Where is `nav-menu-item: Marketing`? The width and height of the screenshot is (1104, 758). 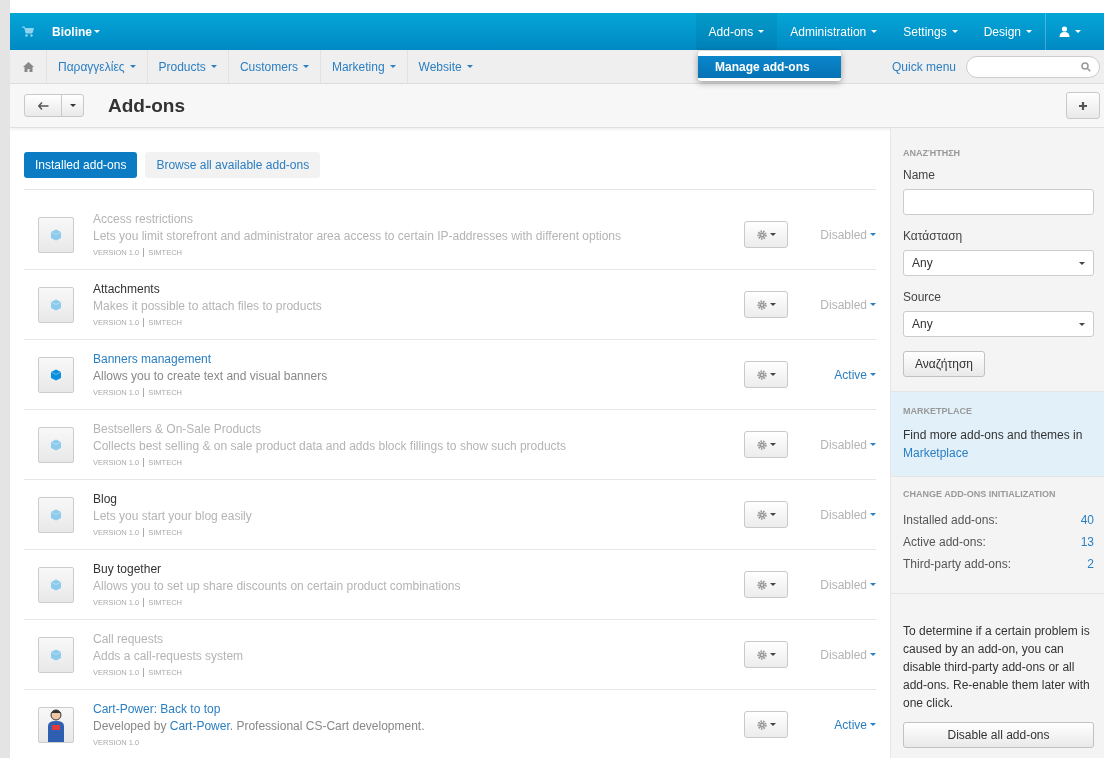
nav-menu-item: Marketing is located at coordinates (363, 66).